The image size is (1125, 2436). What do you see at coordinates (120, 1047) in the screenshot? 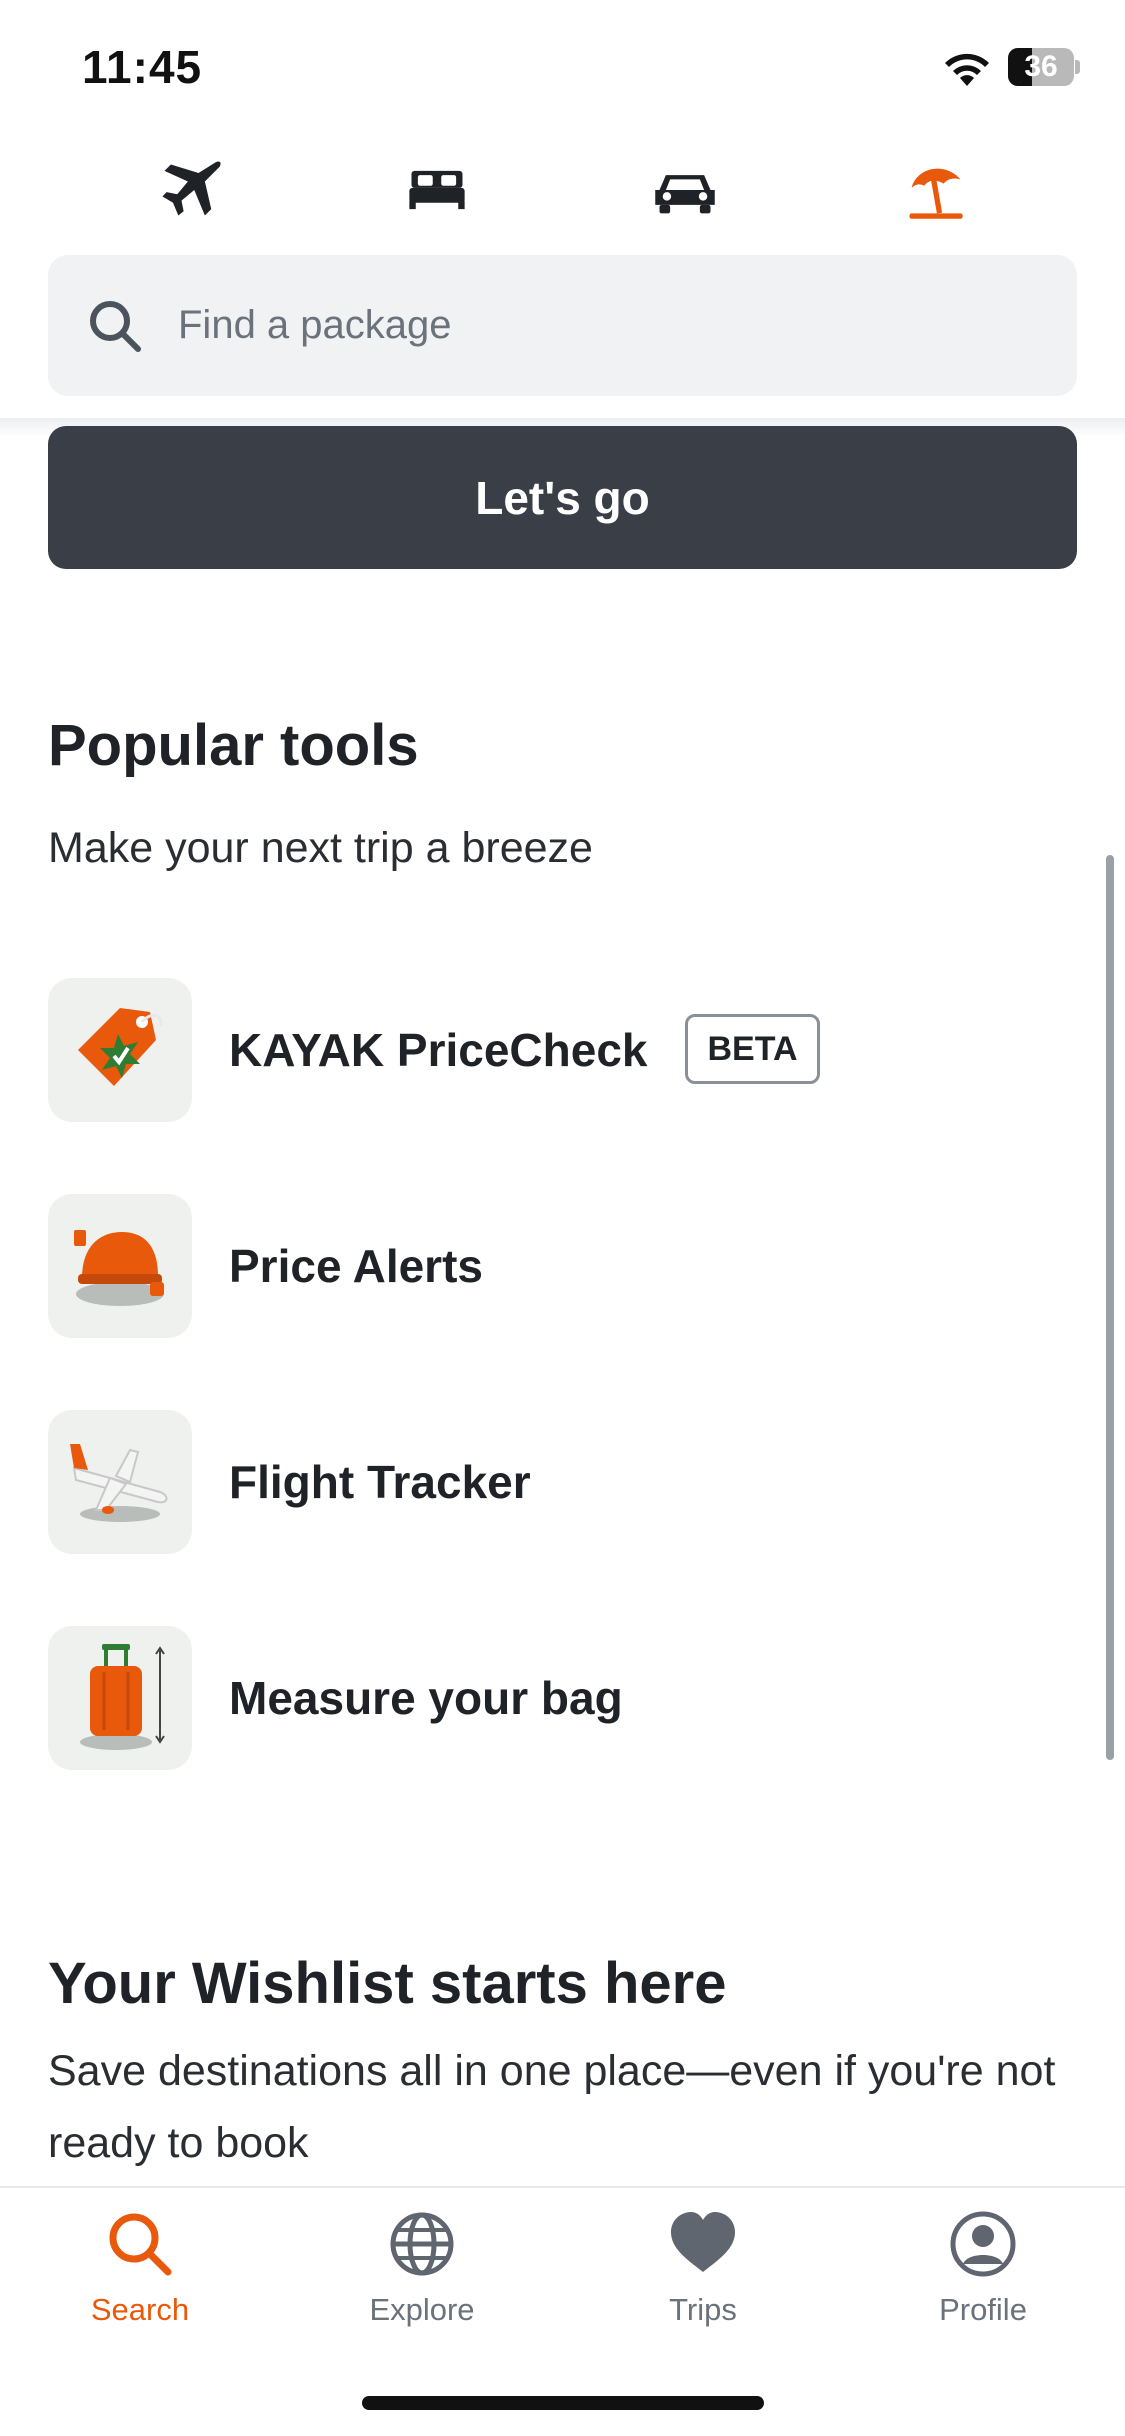
I see `price-tag-icon` at bounding box center [120, 1047].